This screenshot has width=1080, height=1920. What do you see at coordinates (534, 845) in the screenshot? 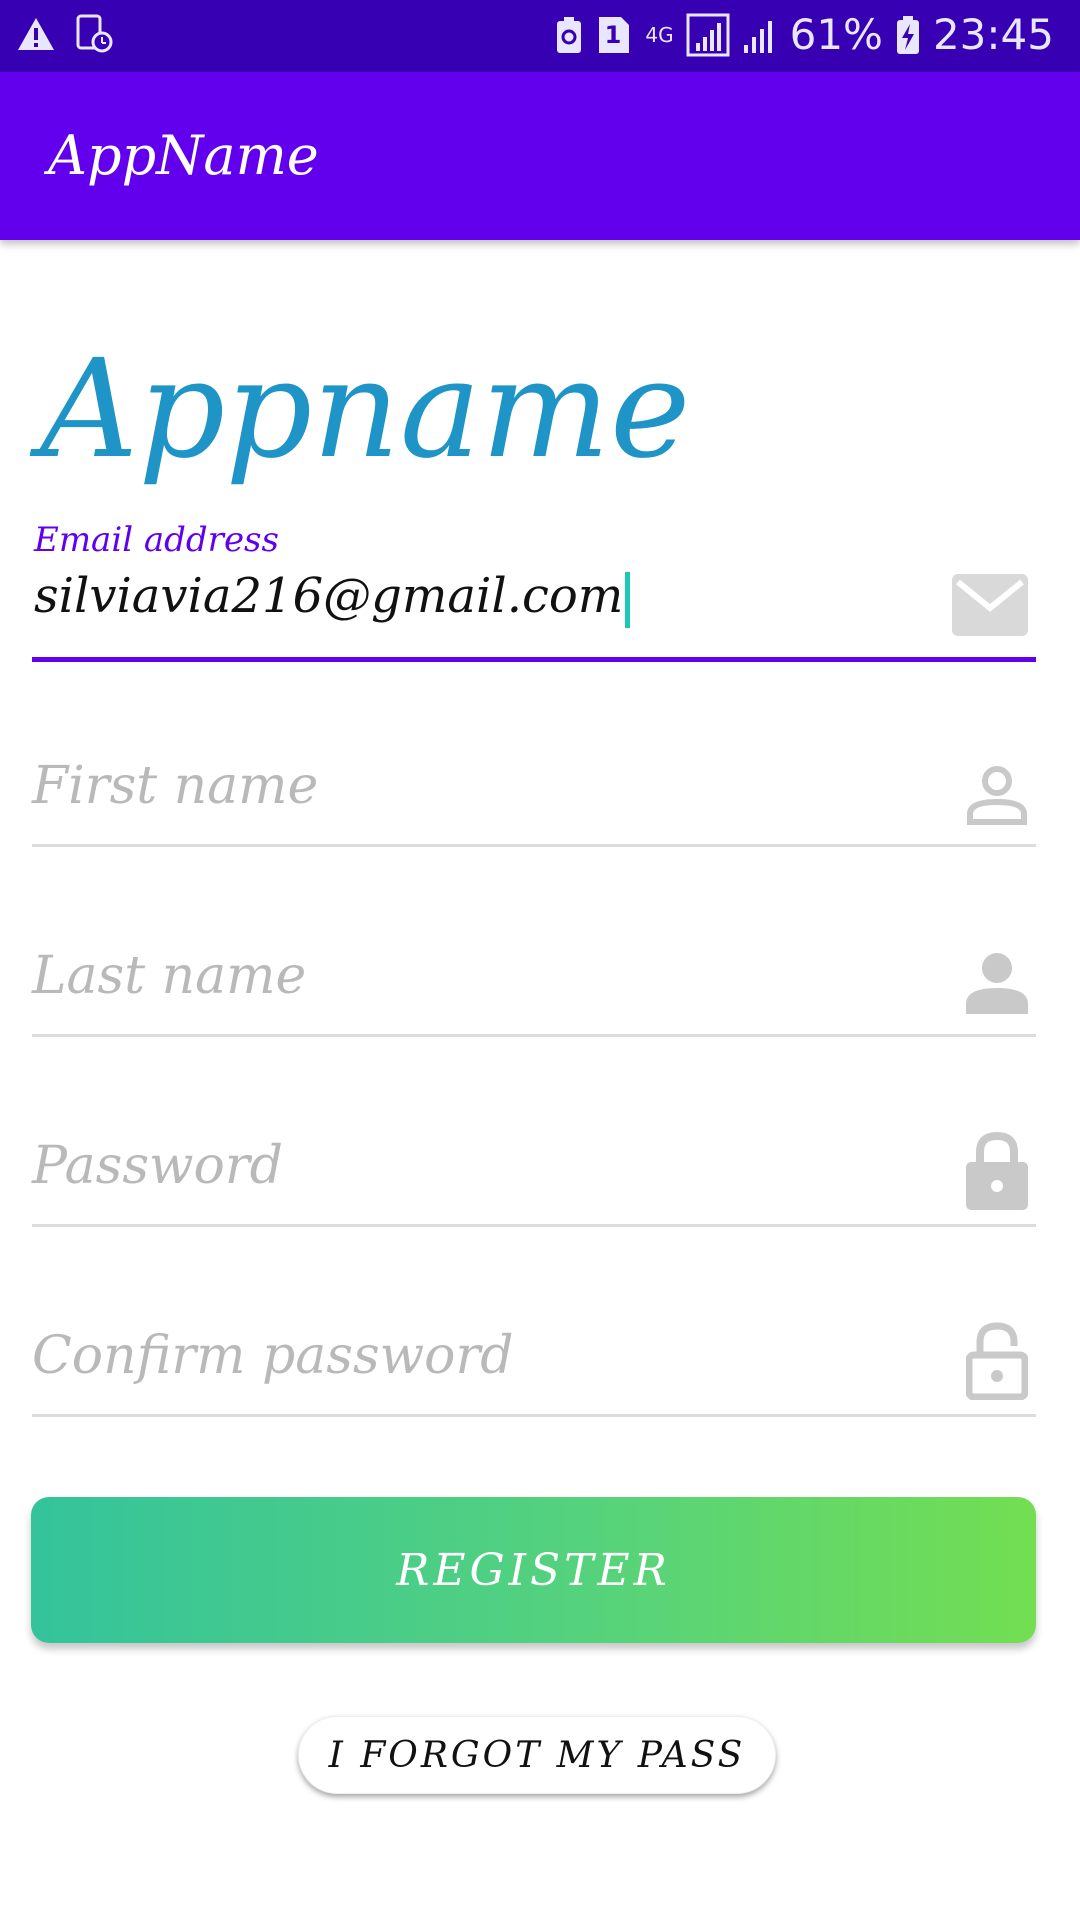
I see `first-name-underline` at bounding box center [534, 845].